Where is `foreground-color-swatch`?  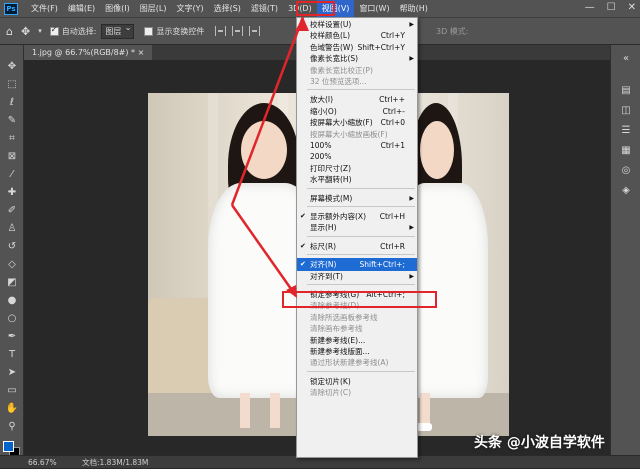 foreground-color-swatch is located at coordinates (8, 446).